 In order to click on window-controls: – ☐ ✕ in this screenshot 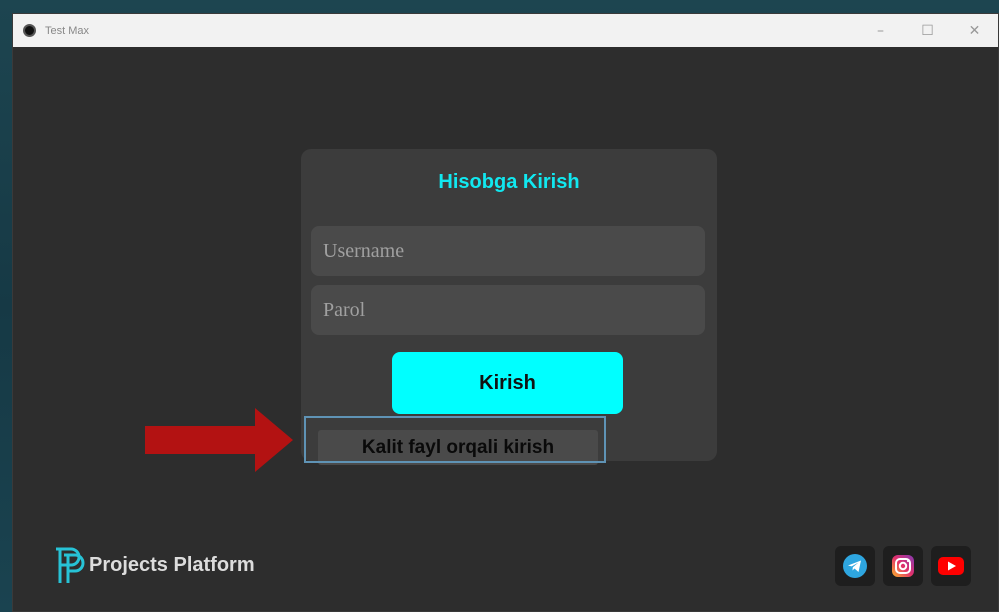, I will do `click(927, 30)`.